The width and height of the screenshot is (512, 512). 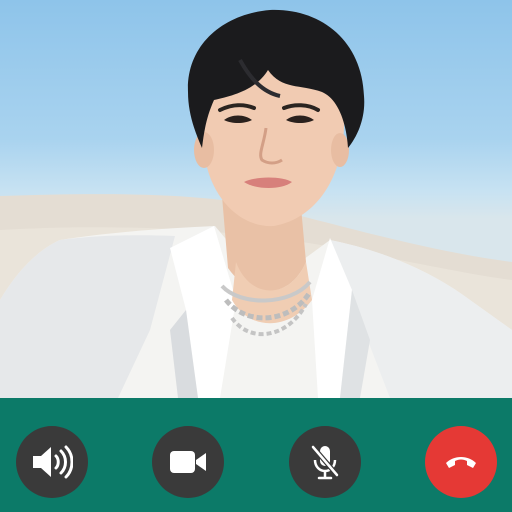 I want to click on mute-microphone-button, so click(x=325, y=462).